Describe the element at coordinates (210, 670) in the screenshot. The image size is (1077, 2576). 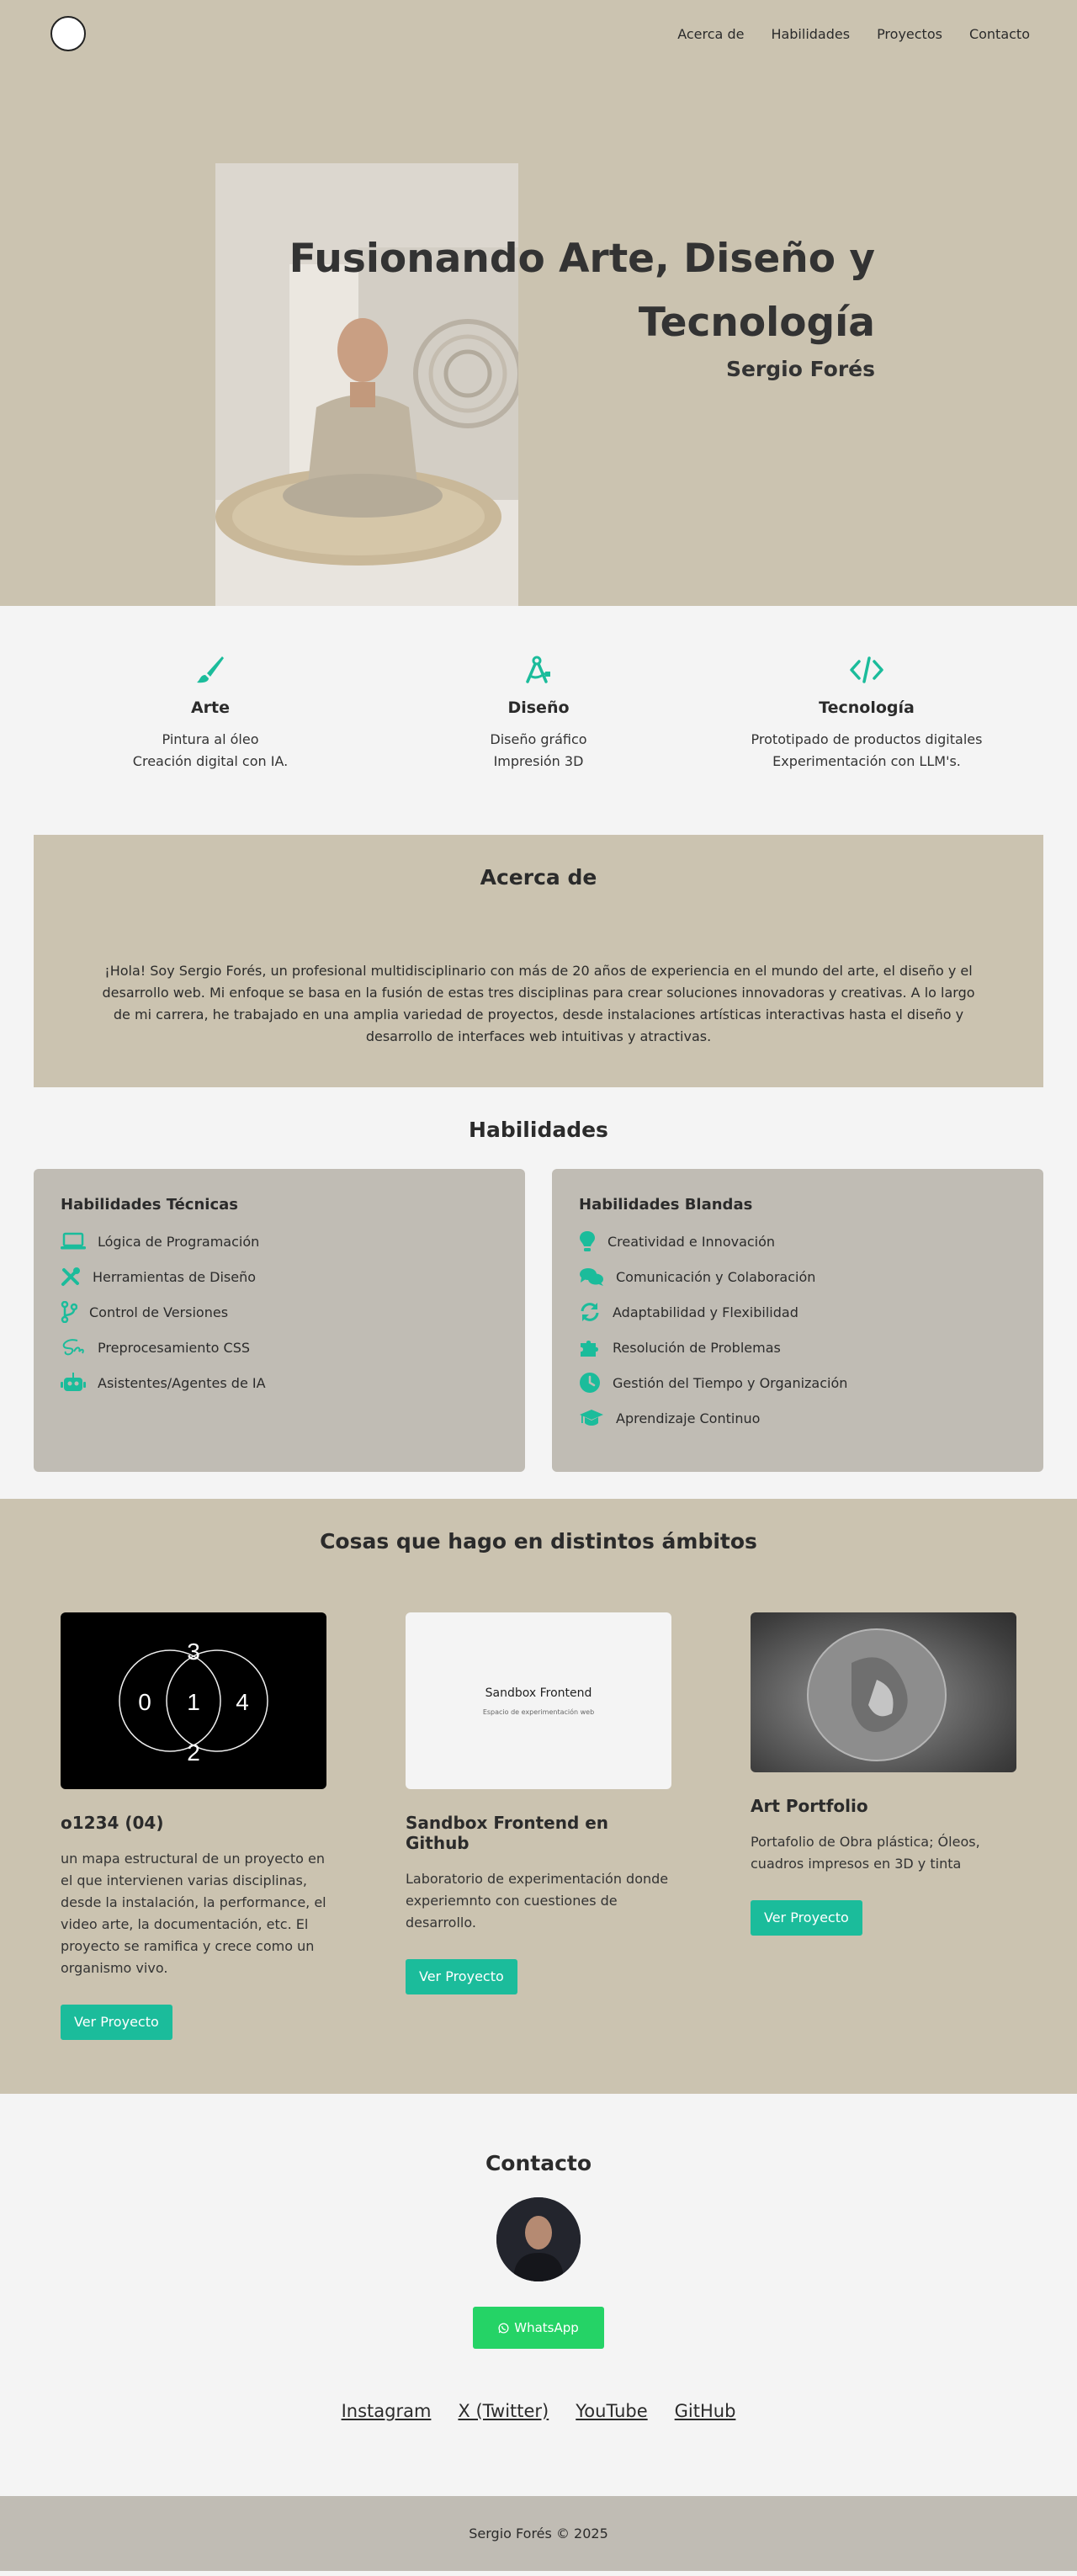
I see `paintbrush-icon` at that location.